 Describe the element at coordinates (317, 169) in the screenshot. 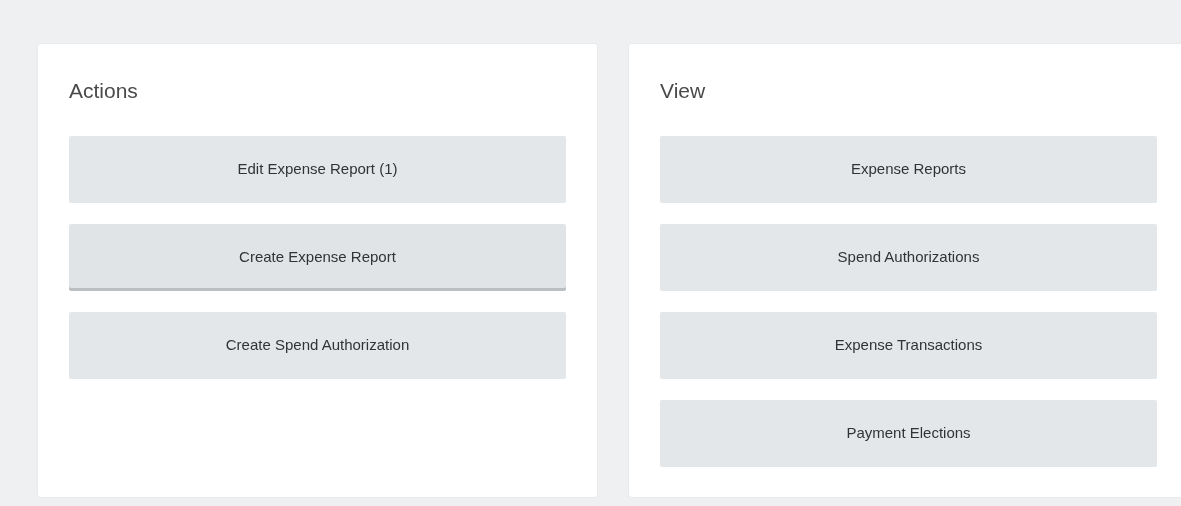

I see `action-button: Edit Expense Report (1)` at that location.